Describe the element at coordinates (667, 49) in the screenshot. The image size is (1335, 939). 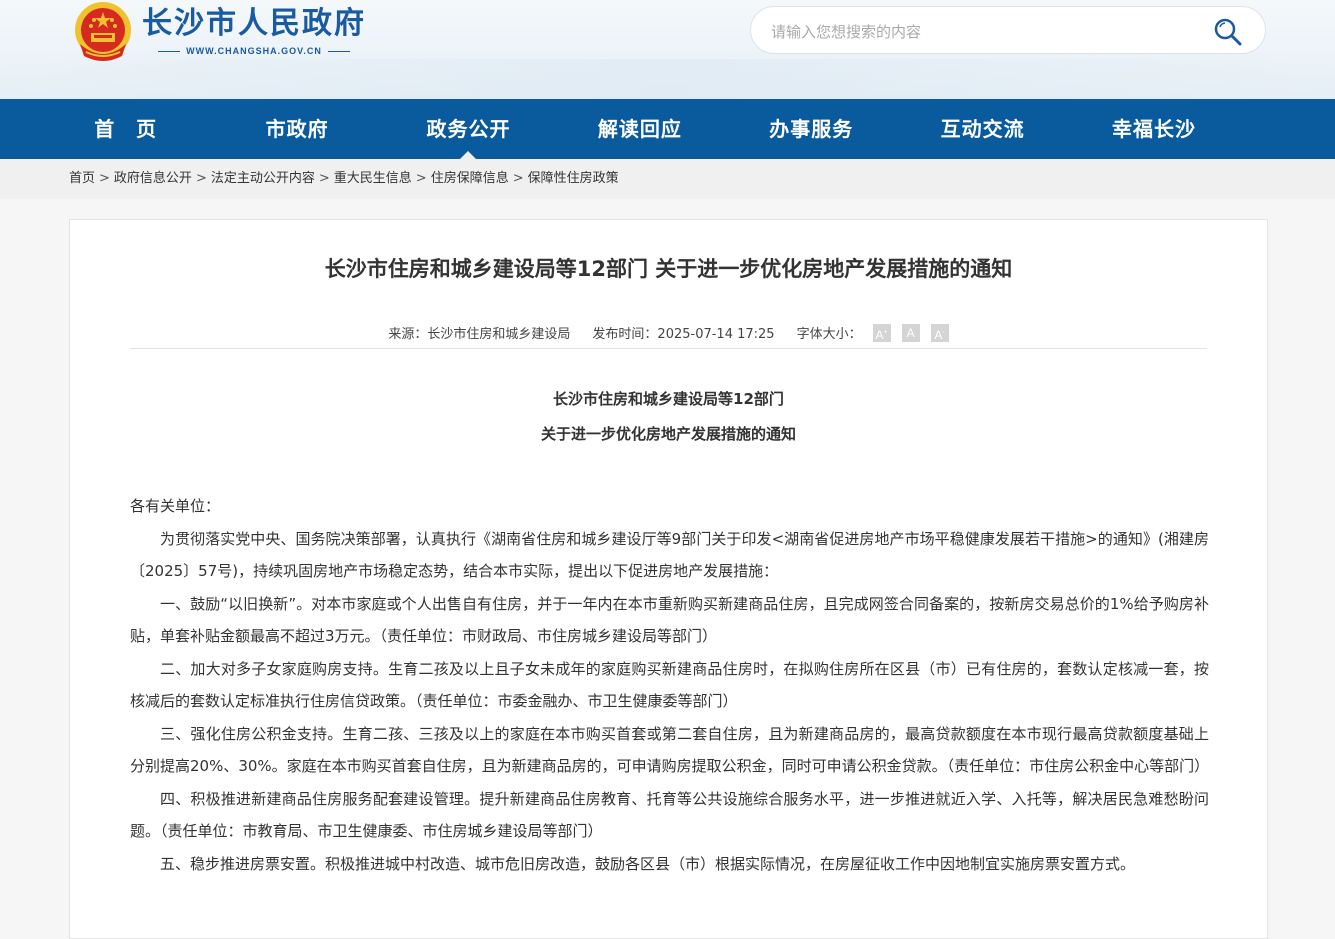
I see `site-header: 长沙市人民政府 WWW.CHANGSHA.GOV.CN` at that location.